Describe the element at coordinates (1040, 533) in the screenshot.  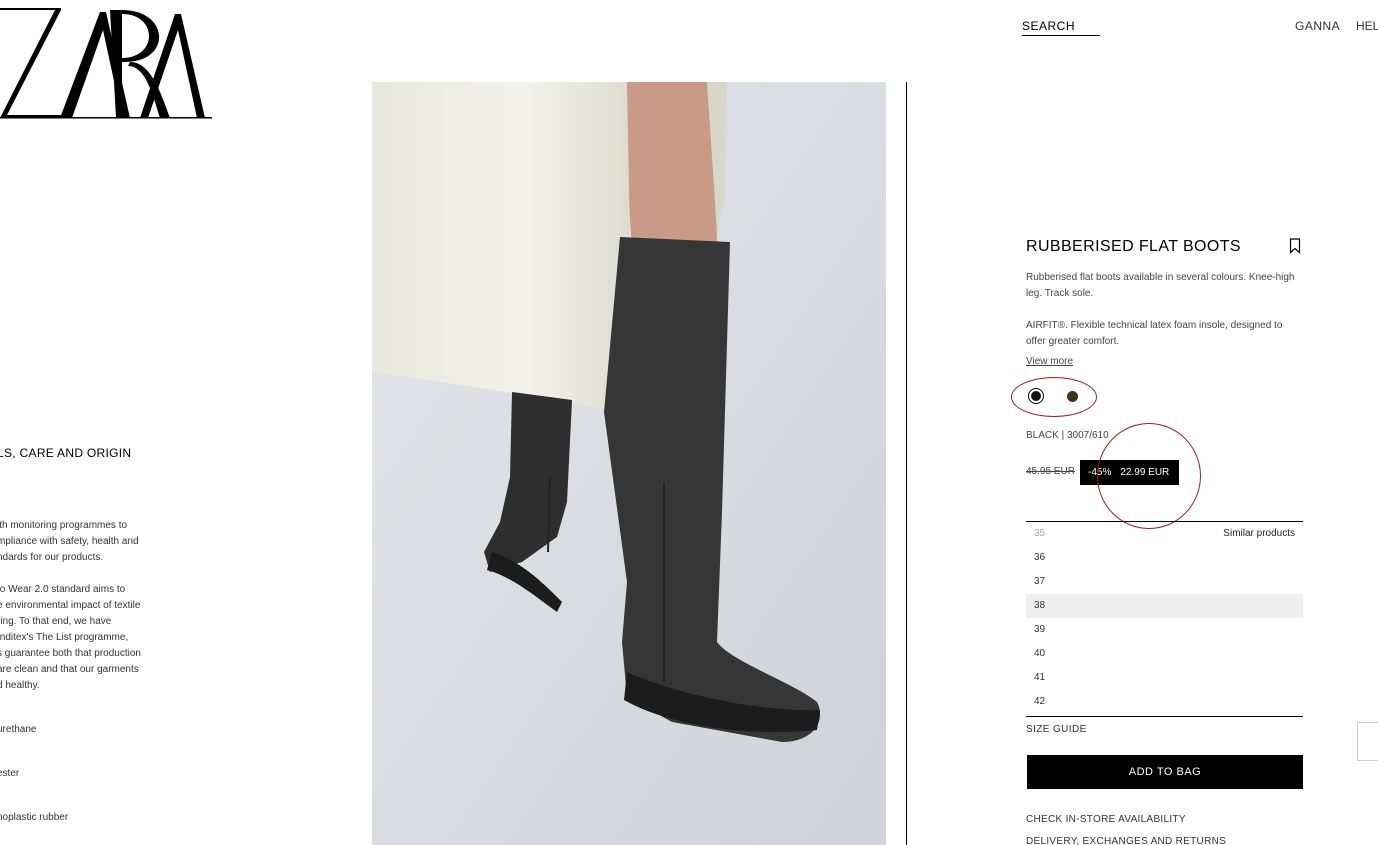
I see `size-label: 35` at that location.